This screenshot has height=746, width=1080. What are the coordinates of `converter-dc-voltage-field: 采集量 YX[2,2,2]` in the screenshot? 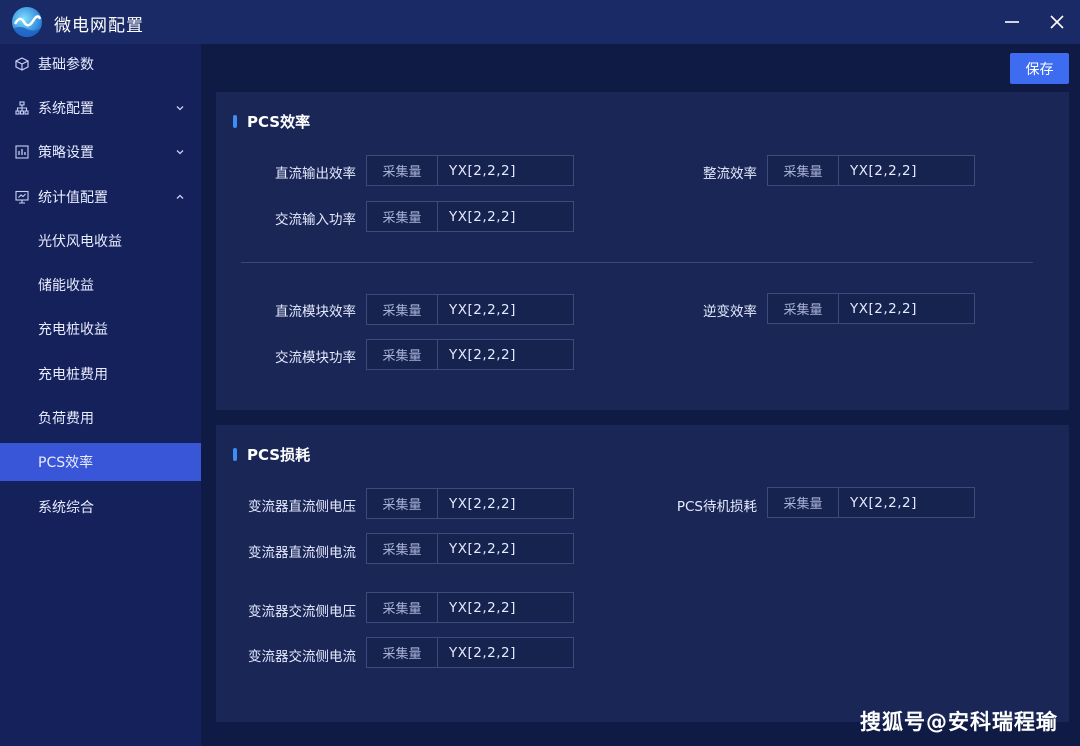 It's located at (470, 503).